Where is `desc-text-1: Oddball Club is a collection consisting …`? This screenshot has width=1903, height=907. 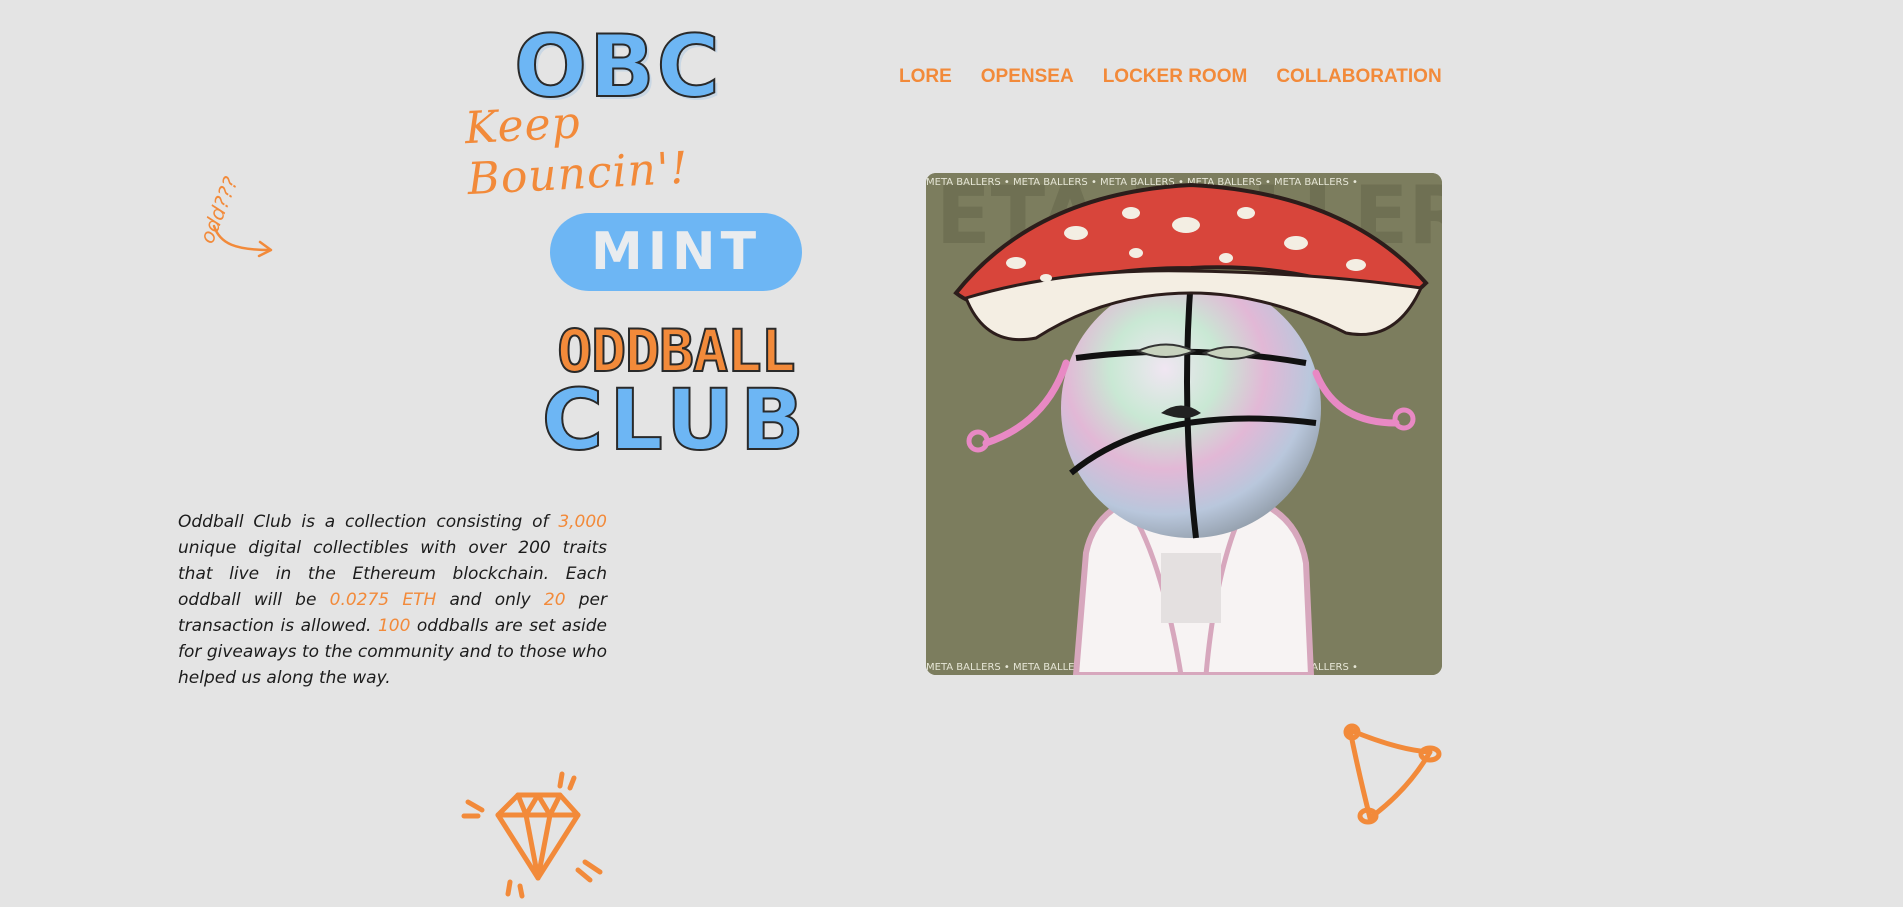
desc-text-1: Oddball Club is a collection consisting … is located at coordinates (368, 522).